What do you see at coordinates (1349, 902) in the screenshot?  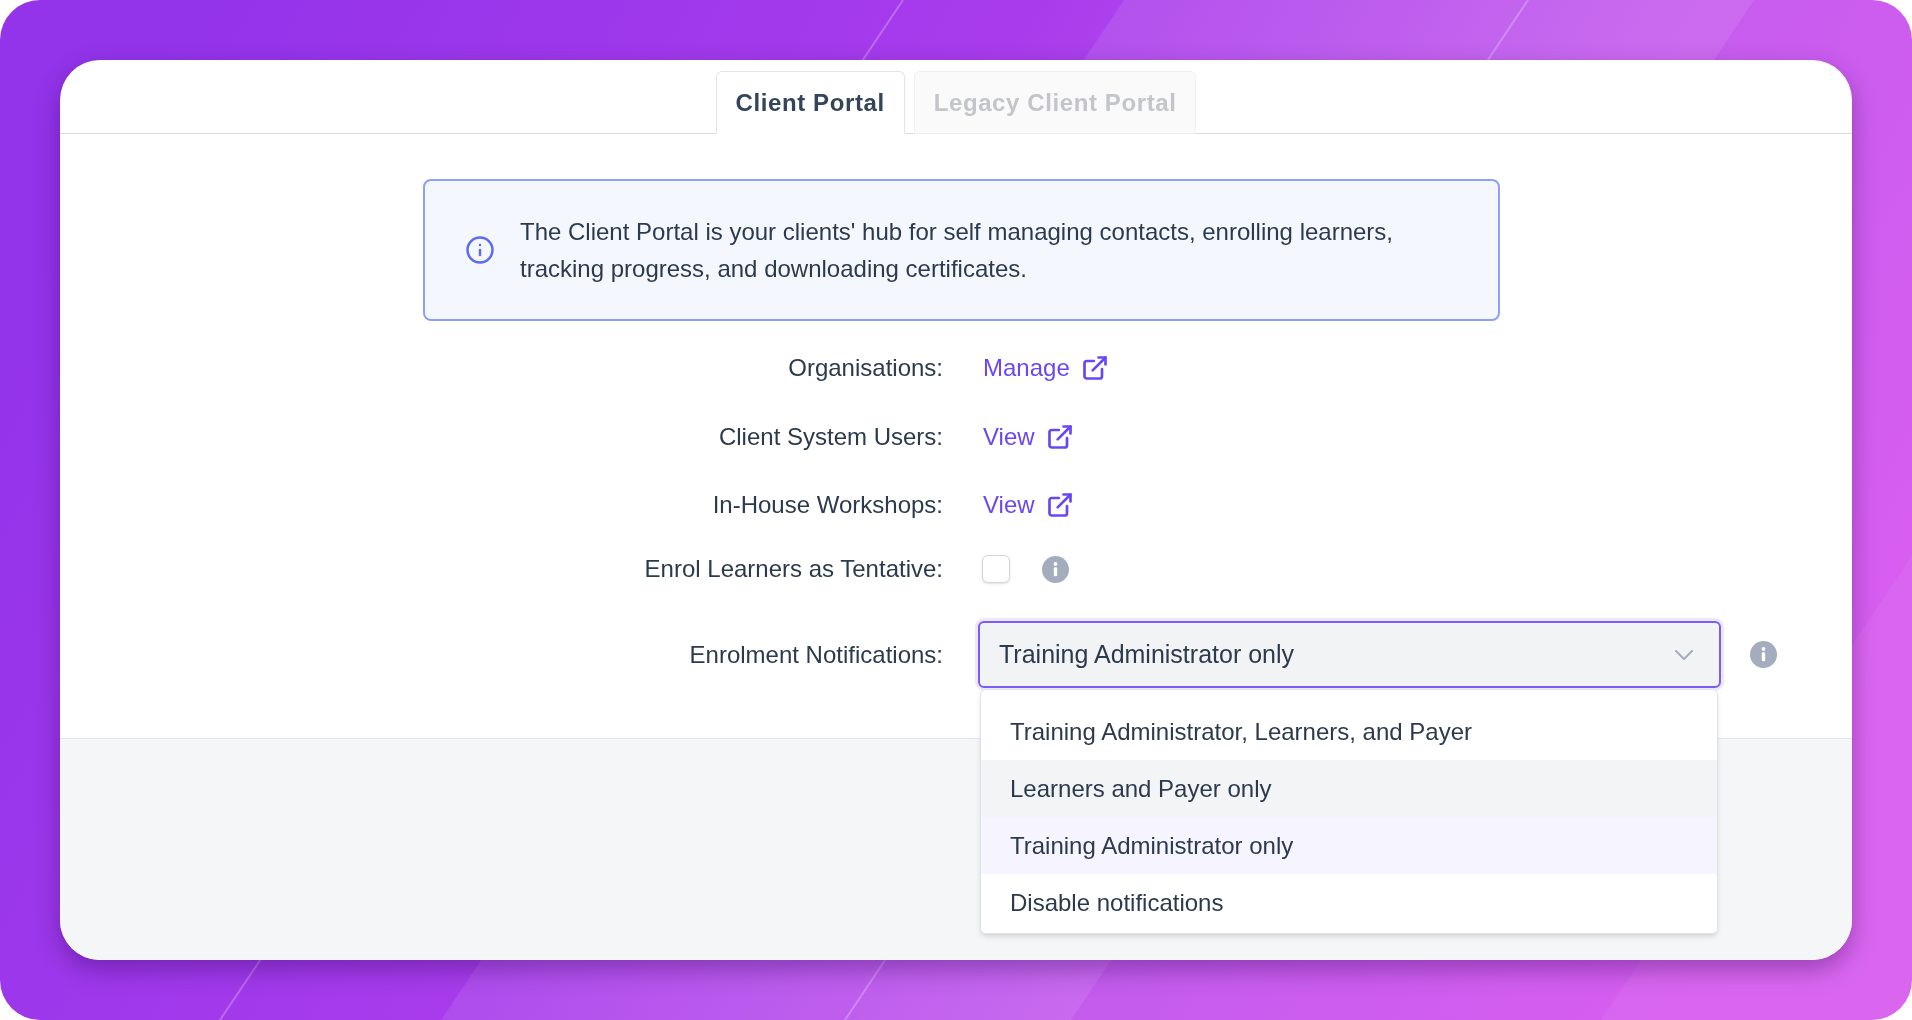 I see `dropdown-option: Disable notifications` at bounding box center [1349, 902].